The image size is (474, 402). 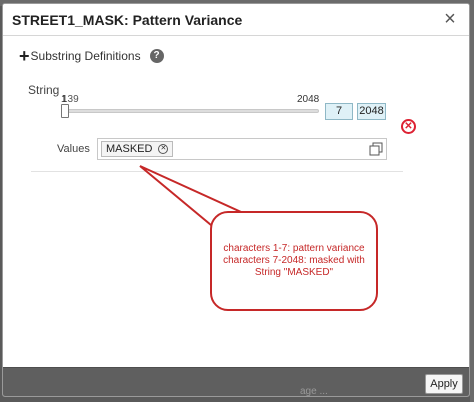 What do you see at coordinates (217, 171) in the screenshot?
I see `section-divider` at bounding box center [217, 171].